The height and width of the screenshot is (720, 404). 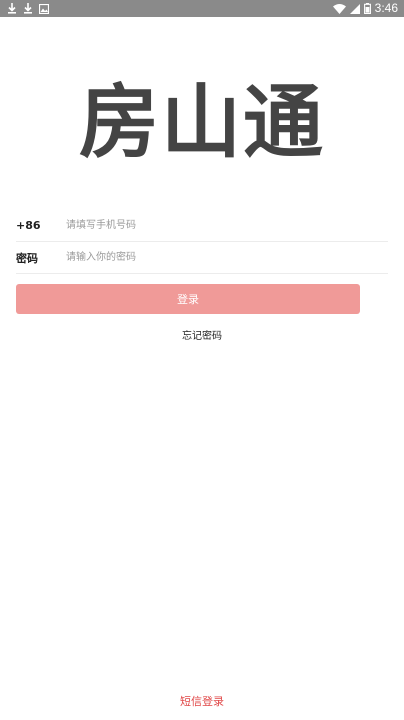 What do you see at coordinates (28, 225) in the screenshot?
I see `country-code-label: +86` at bounding box center [28, 225].